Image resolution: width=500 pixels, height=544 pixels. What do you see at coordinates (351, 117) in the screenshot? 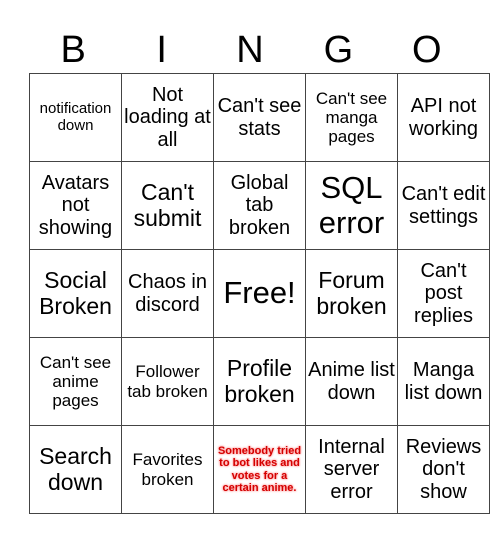
I see `bingo-cell: Can't see manga pages` at bounding box center [351, 117].